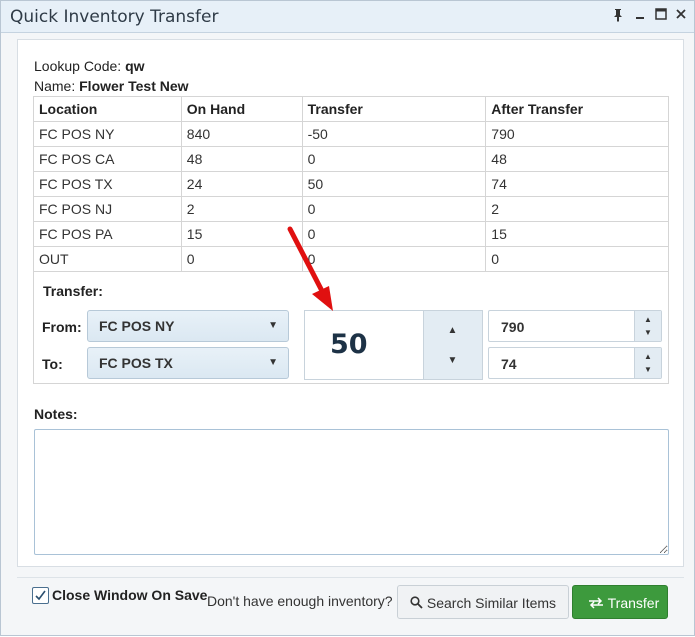 This screenshot has width=695, height=637. Describe the element at coordinates (509, 364) in the screenshot. I see `to-after-value: 74` at that location.